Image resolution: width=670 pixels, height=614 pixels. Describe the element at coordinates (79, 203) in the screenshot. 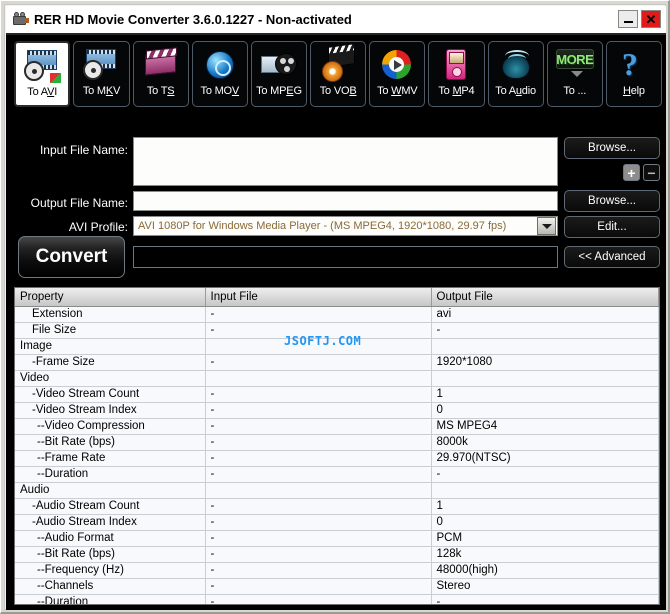

I see `output-file-label: Output File Name:` at that location.